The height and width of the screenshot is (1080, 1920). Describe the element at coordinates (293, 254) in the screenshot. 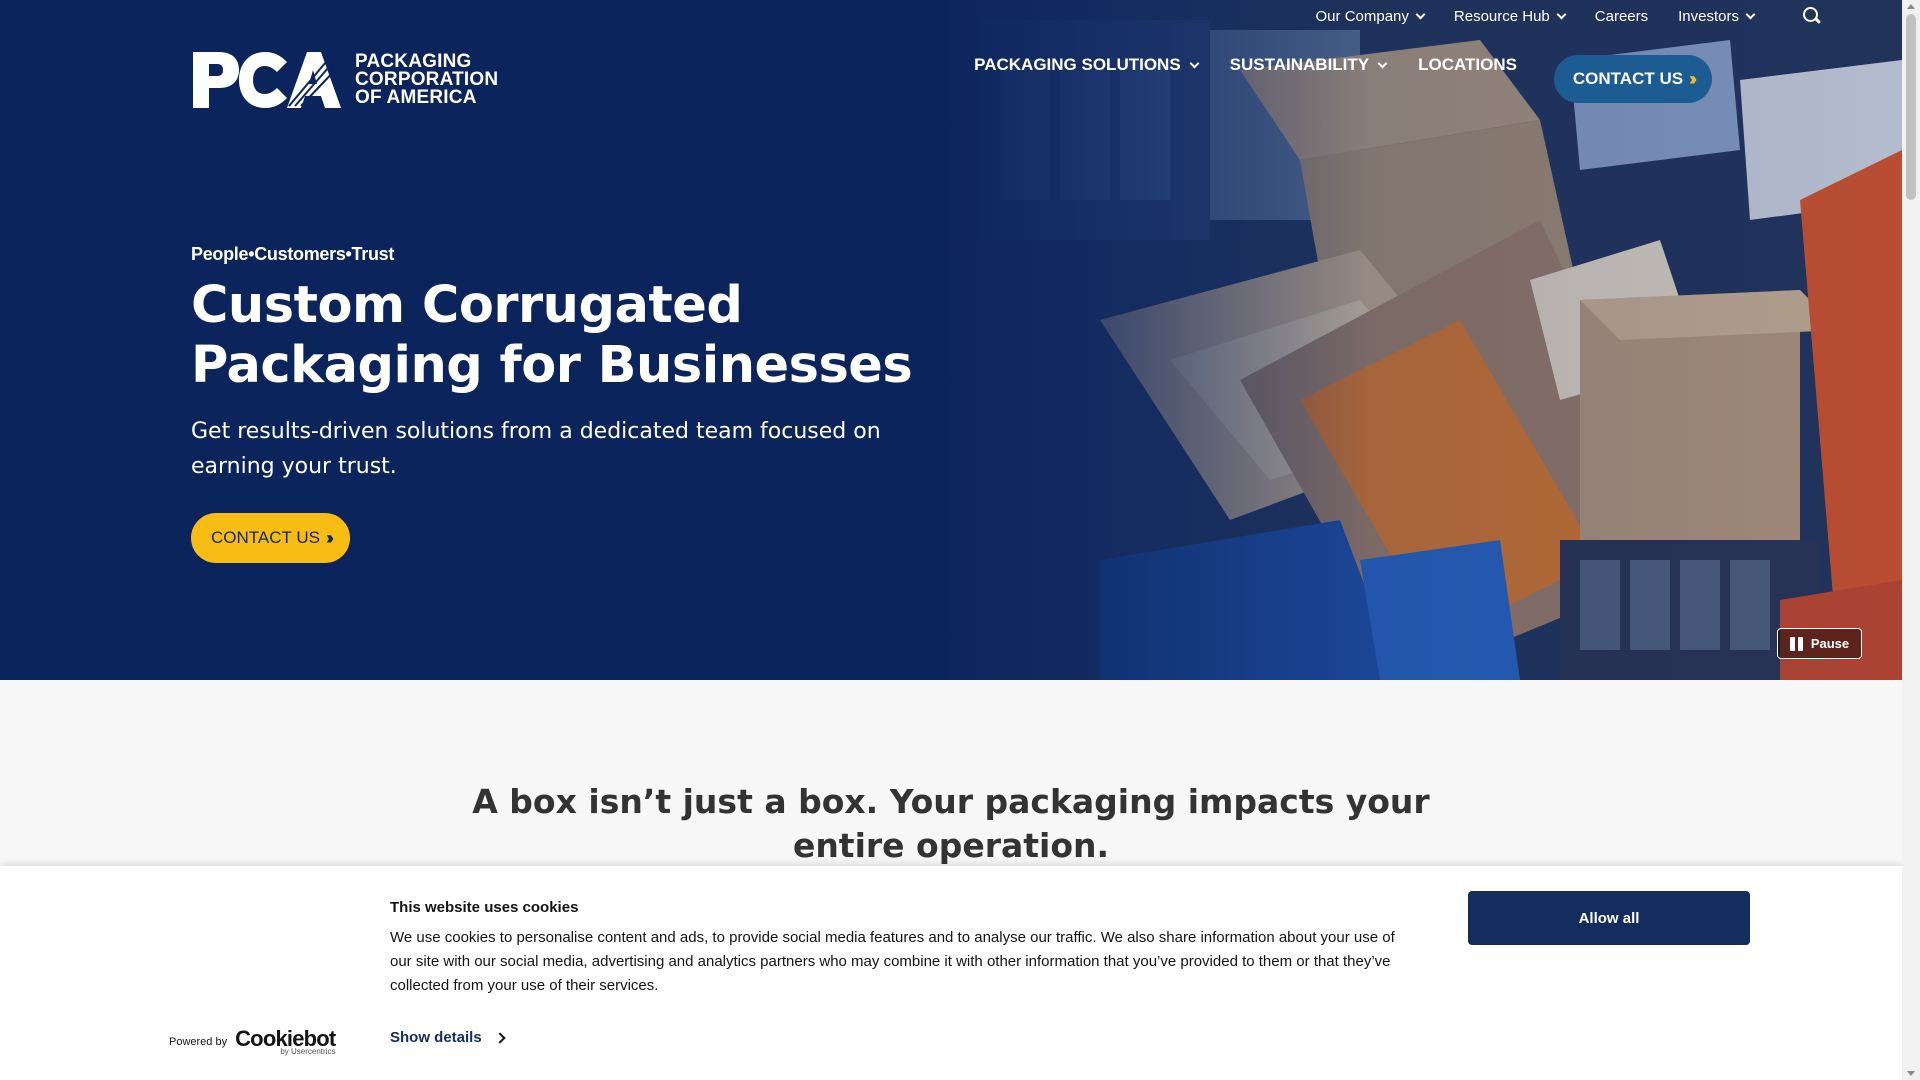

I see `hero-tagline: People•Customers•Trust` at that location.